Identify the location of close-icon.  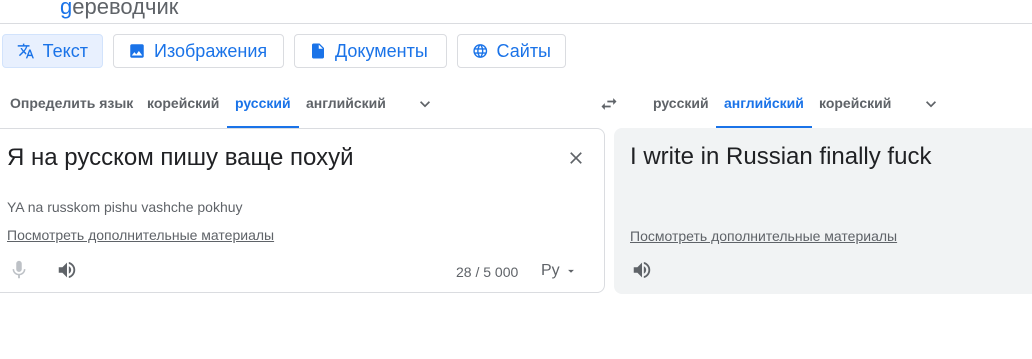
(576, 158).